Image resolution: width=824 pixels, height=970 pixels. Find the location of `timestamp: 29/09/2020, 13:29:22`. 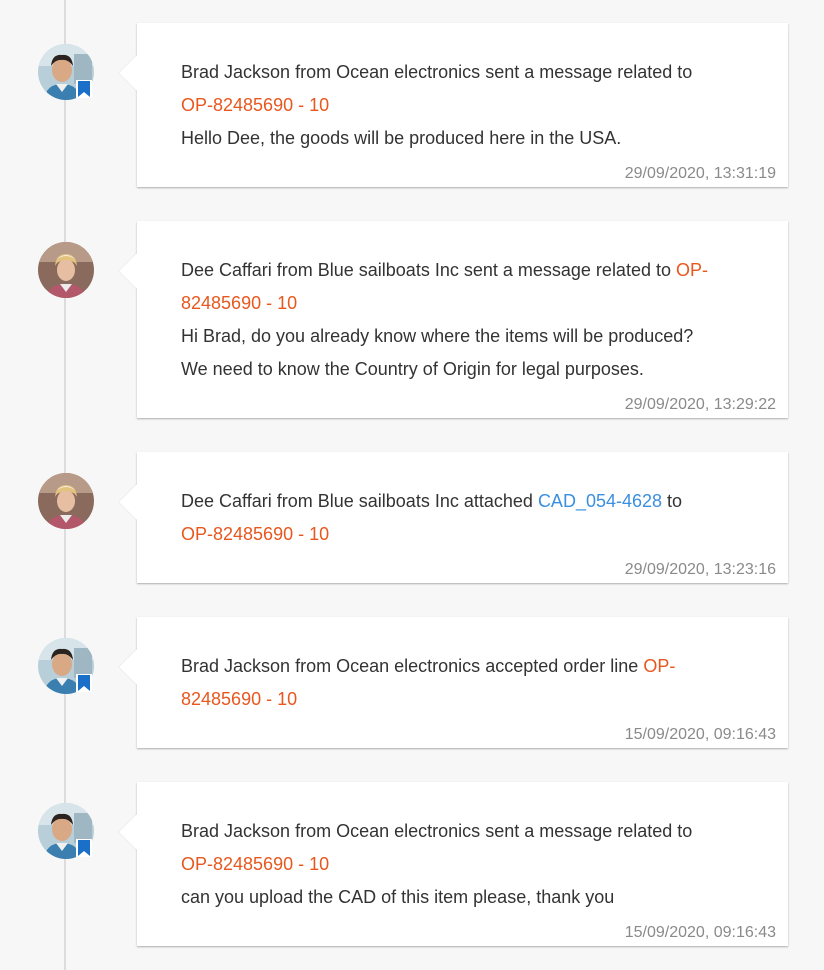

timestamp: 29/09/2020, 13:29:22 is located at coordinates (700, 404).